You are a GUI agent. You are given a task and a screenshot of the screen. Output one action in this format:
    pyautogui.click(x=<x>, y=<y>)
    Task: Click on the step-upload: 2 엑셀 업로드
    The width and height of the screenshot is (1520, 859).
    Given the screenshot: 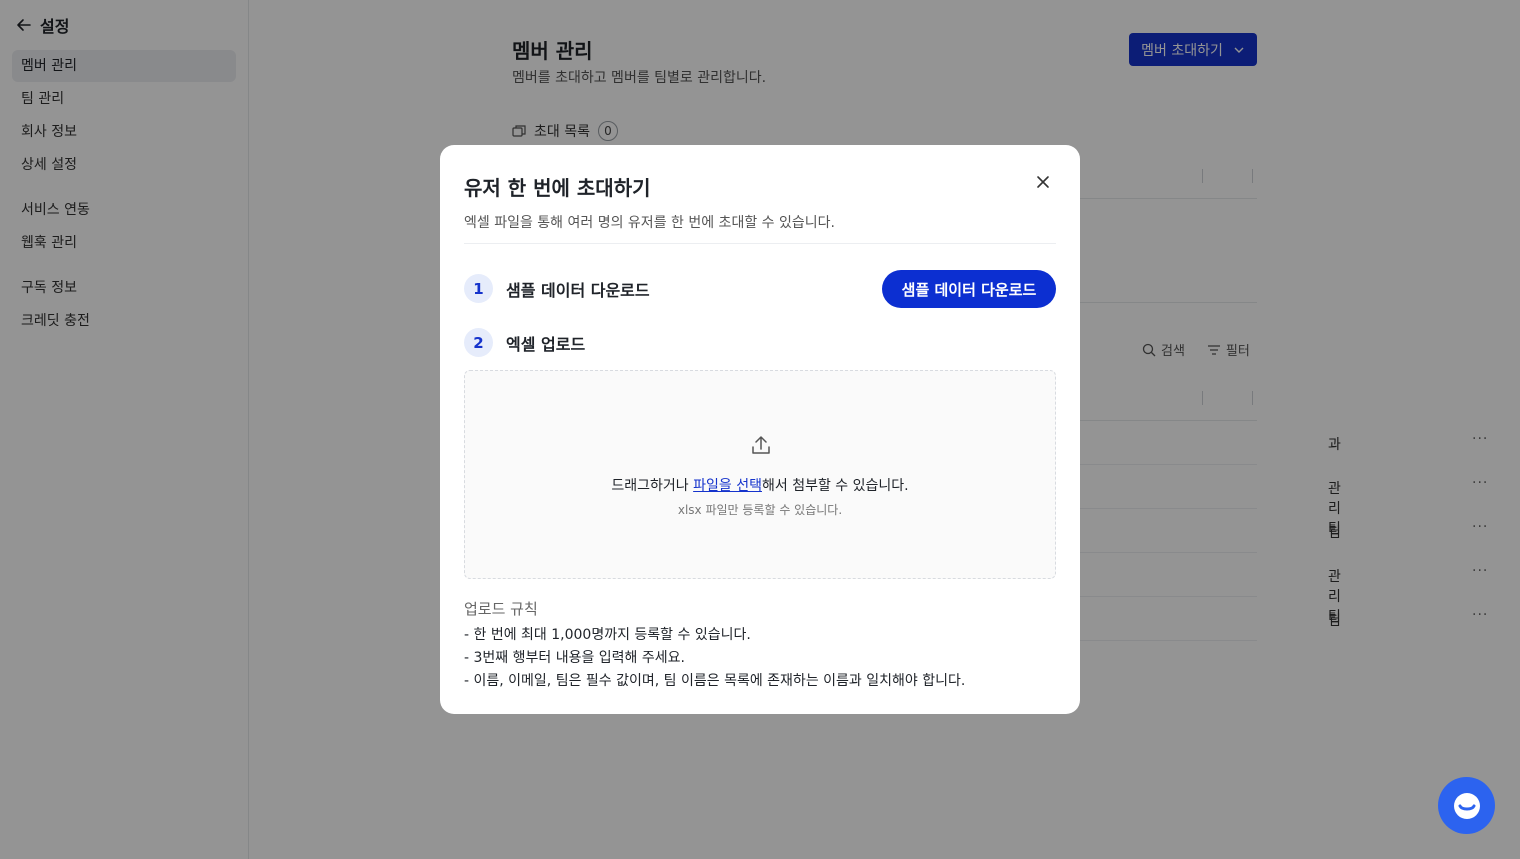 What is the action you would take?
    pyautogui.click(x=524, y=342)
    